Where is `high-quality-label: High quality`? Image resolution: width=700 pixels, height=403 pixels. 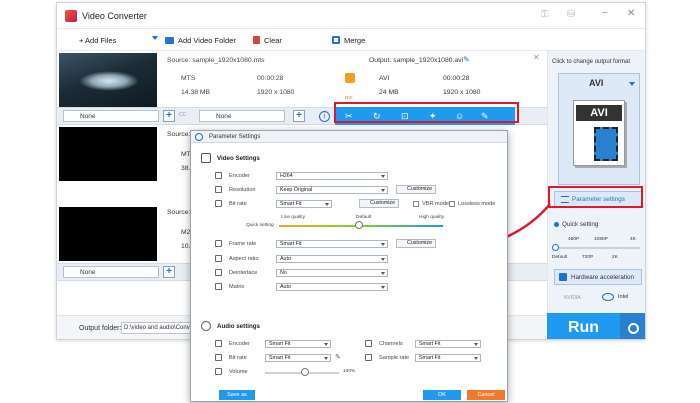
high-quality-label: High quality is located at coordinates (432, 217).